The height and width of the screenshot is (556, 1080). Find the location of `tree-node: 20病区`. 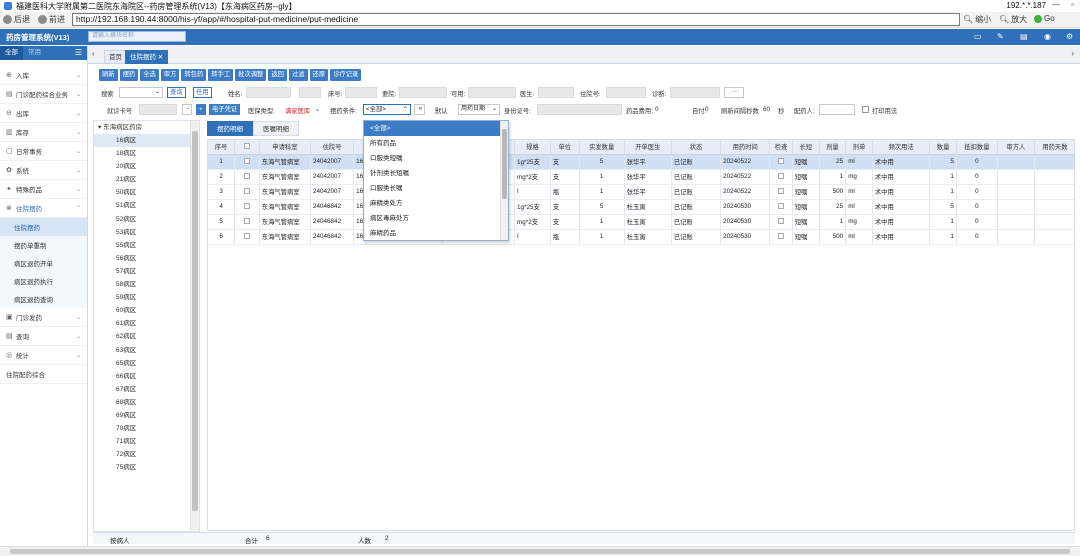

tree-node: 20病区 is located at coordinates (146, 166).